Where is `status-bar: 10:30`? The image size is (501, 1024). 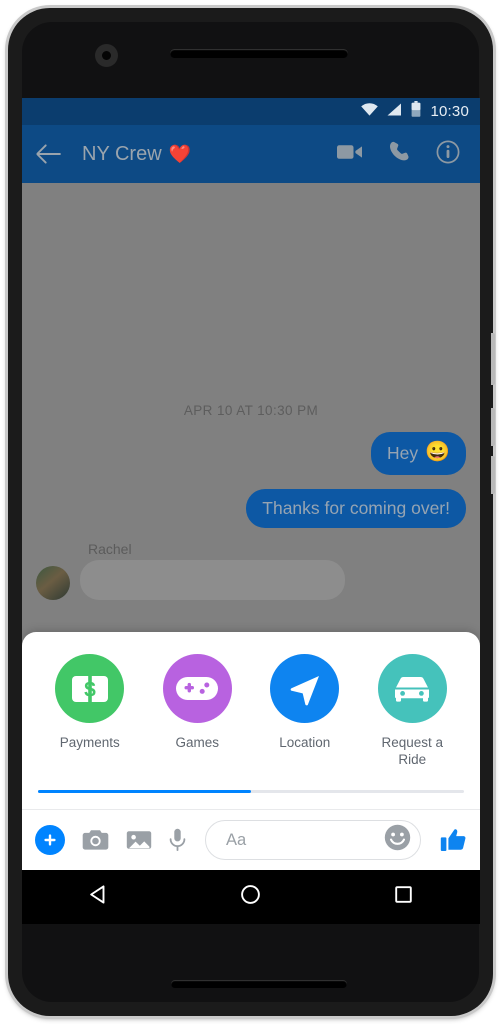 status-bar: 10:30 is located at coordinates (251, 111).